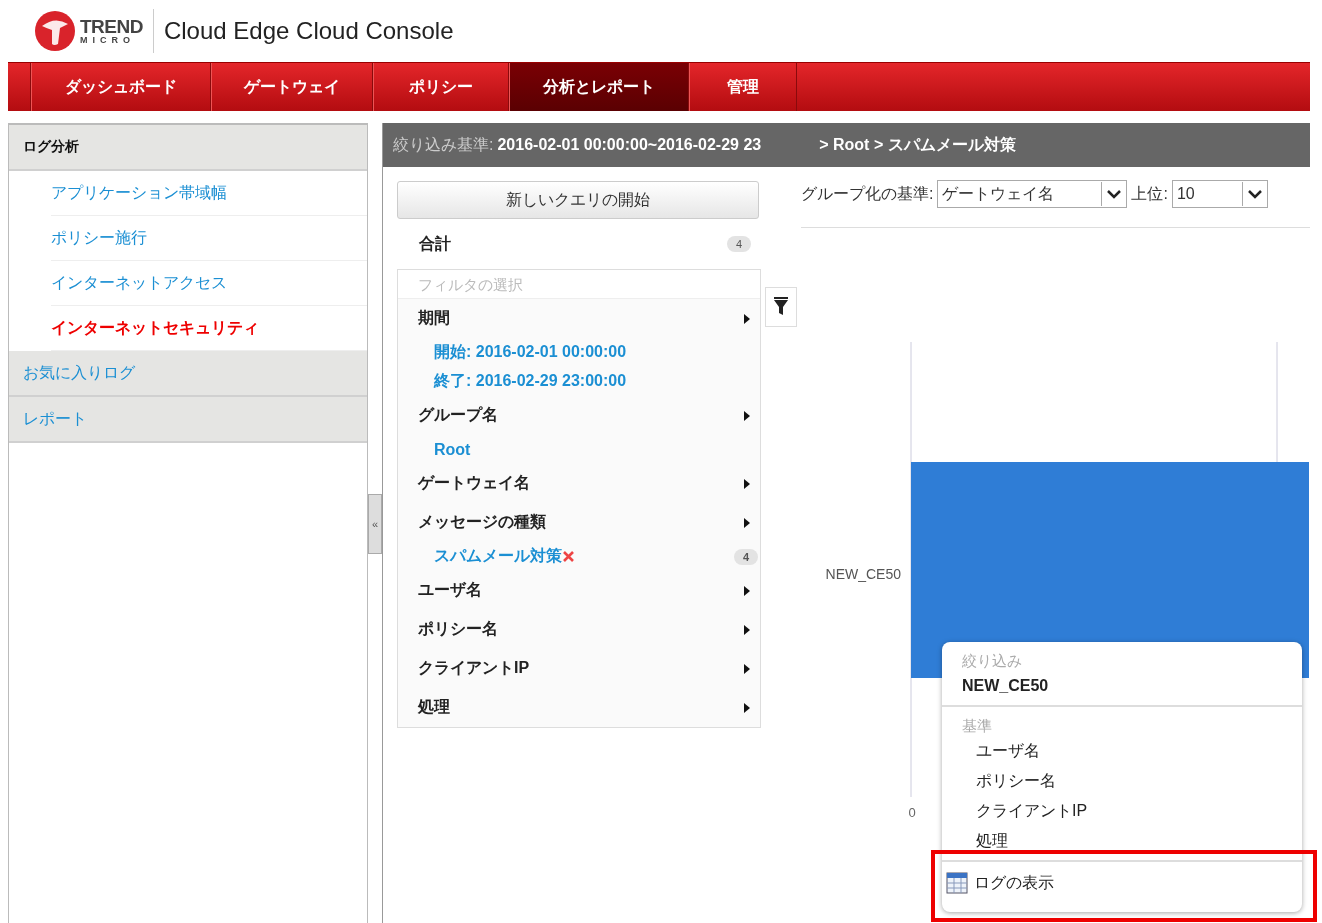  I want to click on filter-category: クライアントIP, so click(579, 668).